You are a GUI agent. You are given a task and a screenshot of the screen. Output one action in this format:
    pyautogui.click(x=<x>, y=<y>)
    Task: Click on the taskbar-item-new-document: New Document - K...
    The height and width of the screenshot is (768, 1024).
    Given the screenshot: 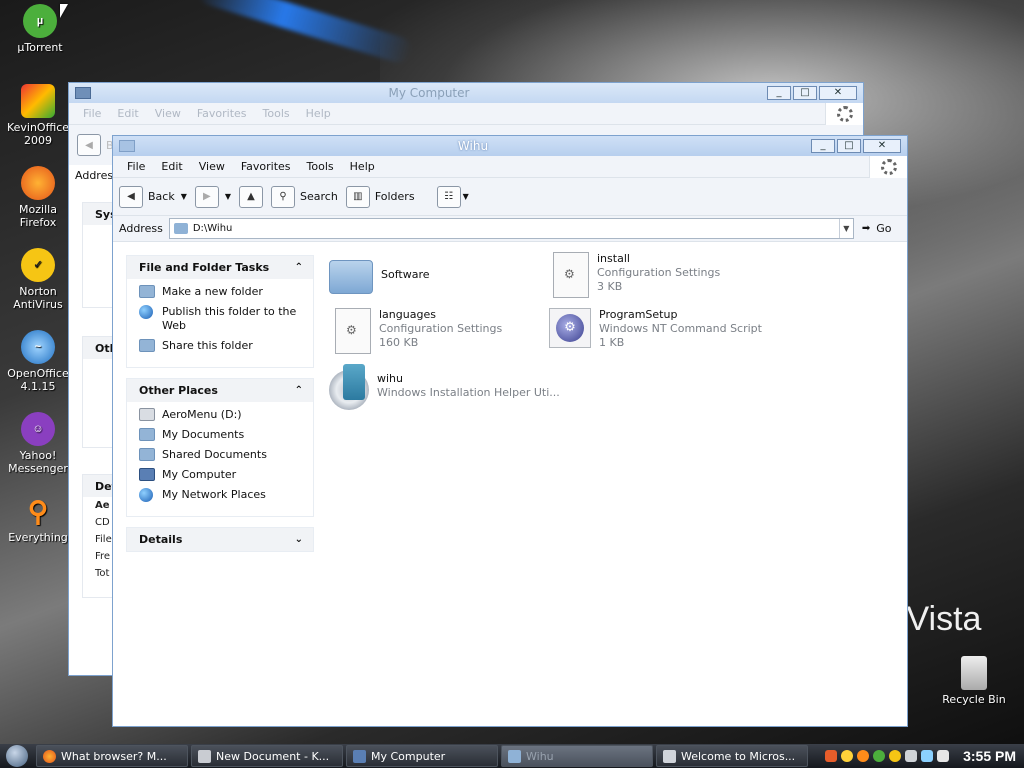 What is the action you would take?
    pyautogui.click(x=267, y=756)
    